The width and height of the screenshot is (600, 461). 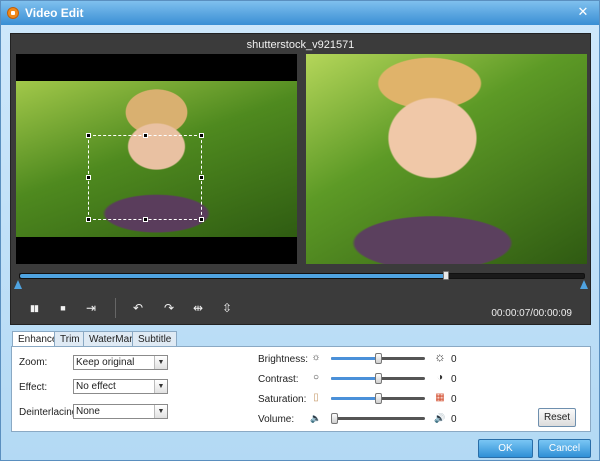 What do you see at coordinates (440, 356) in the screenshot?
I see `brightness-high-icon: ☼` at bounding box center [440, 356].